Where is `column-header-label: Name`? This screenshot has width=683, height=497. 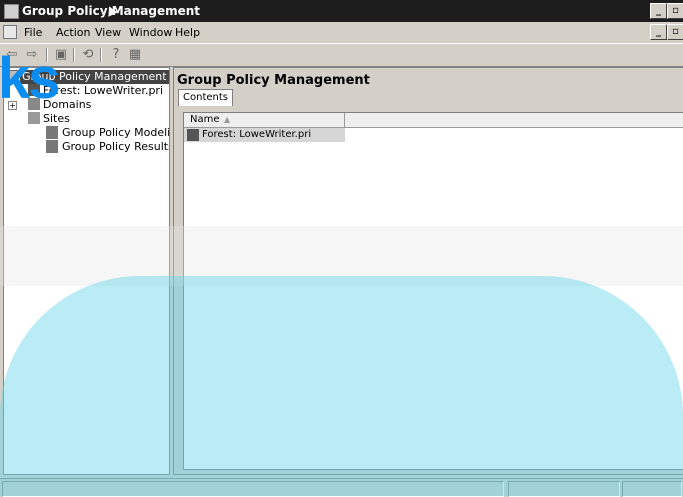 column-header-label: Name is located at coordinates (205, 119).